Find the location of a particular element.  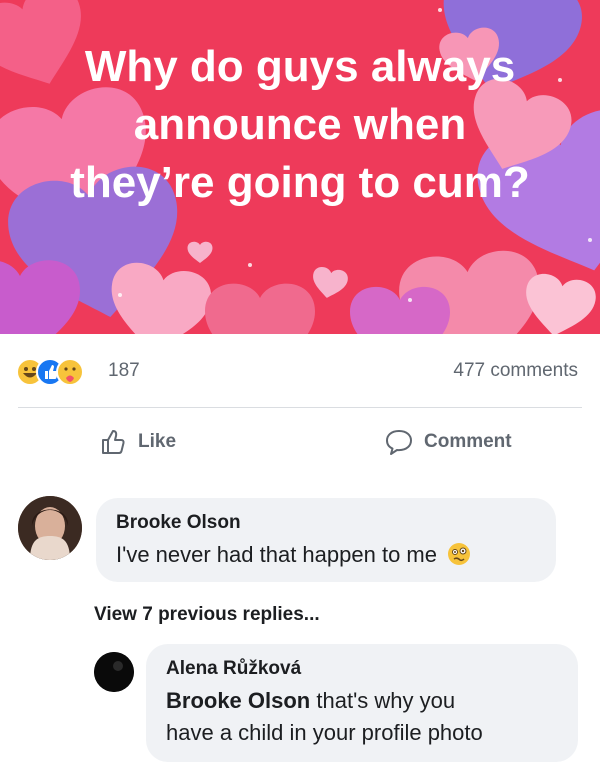

post-title-line: Why do guys always is located at coordinates (300, 66).